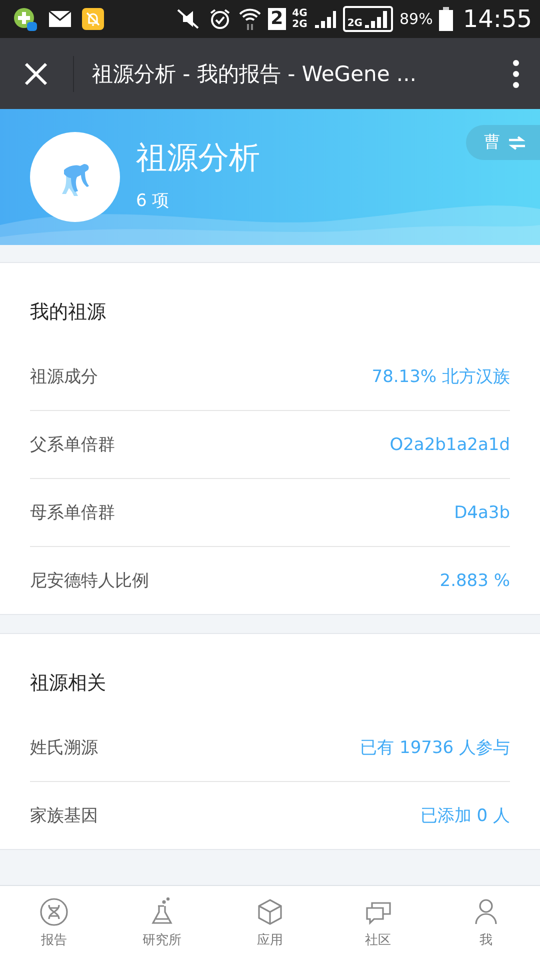 The height and width of the screenshot is (960, 540). Describe the element at coordinates (198, 158) in the screenshot. I see `report-title: 祖源分析` at that location.